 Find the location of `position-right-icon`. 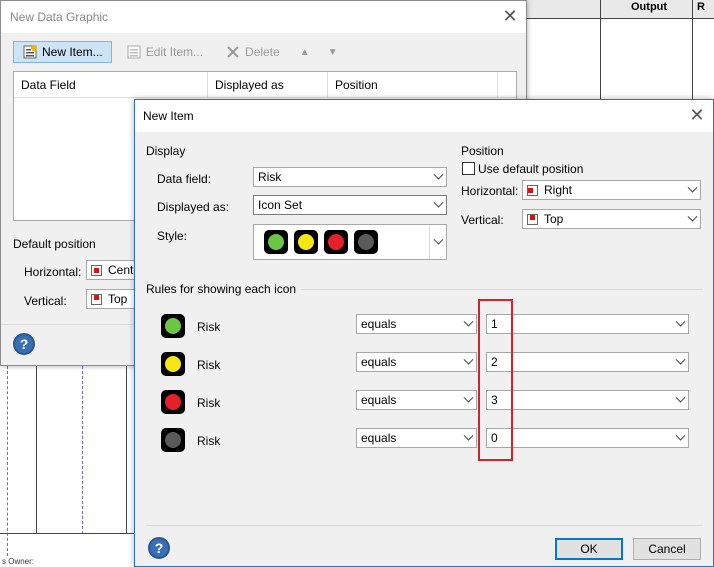

position-right-icon is located at coordinates (532, 190).